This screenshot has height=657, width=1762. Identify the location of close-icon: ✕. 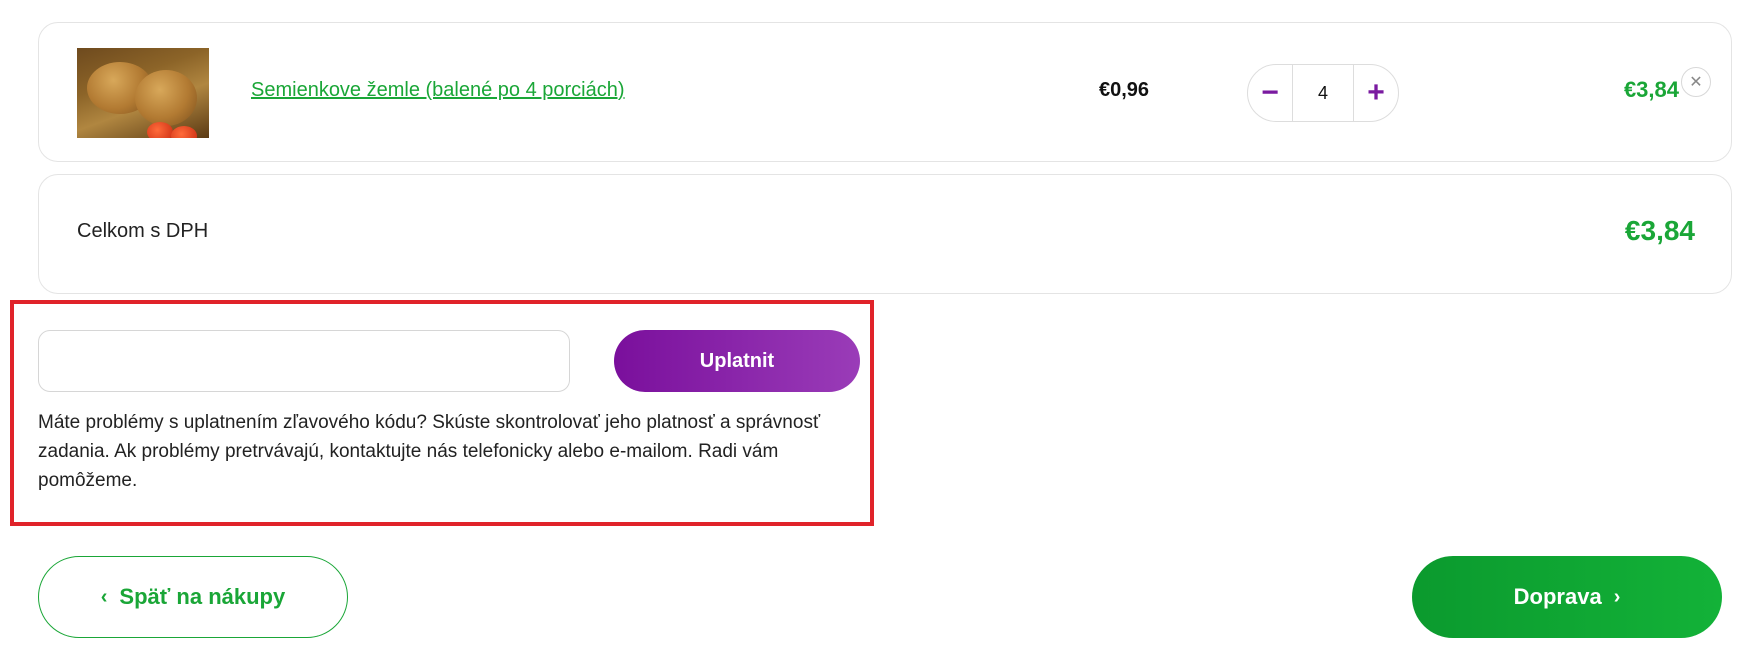
(1696, 82).